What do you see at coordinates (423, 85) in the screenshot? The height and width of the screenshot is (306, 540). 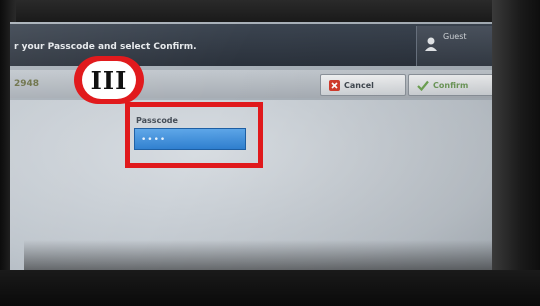 I see `checkmark-icon` at bounding box center [423, 85].